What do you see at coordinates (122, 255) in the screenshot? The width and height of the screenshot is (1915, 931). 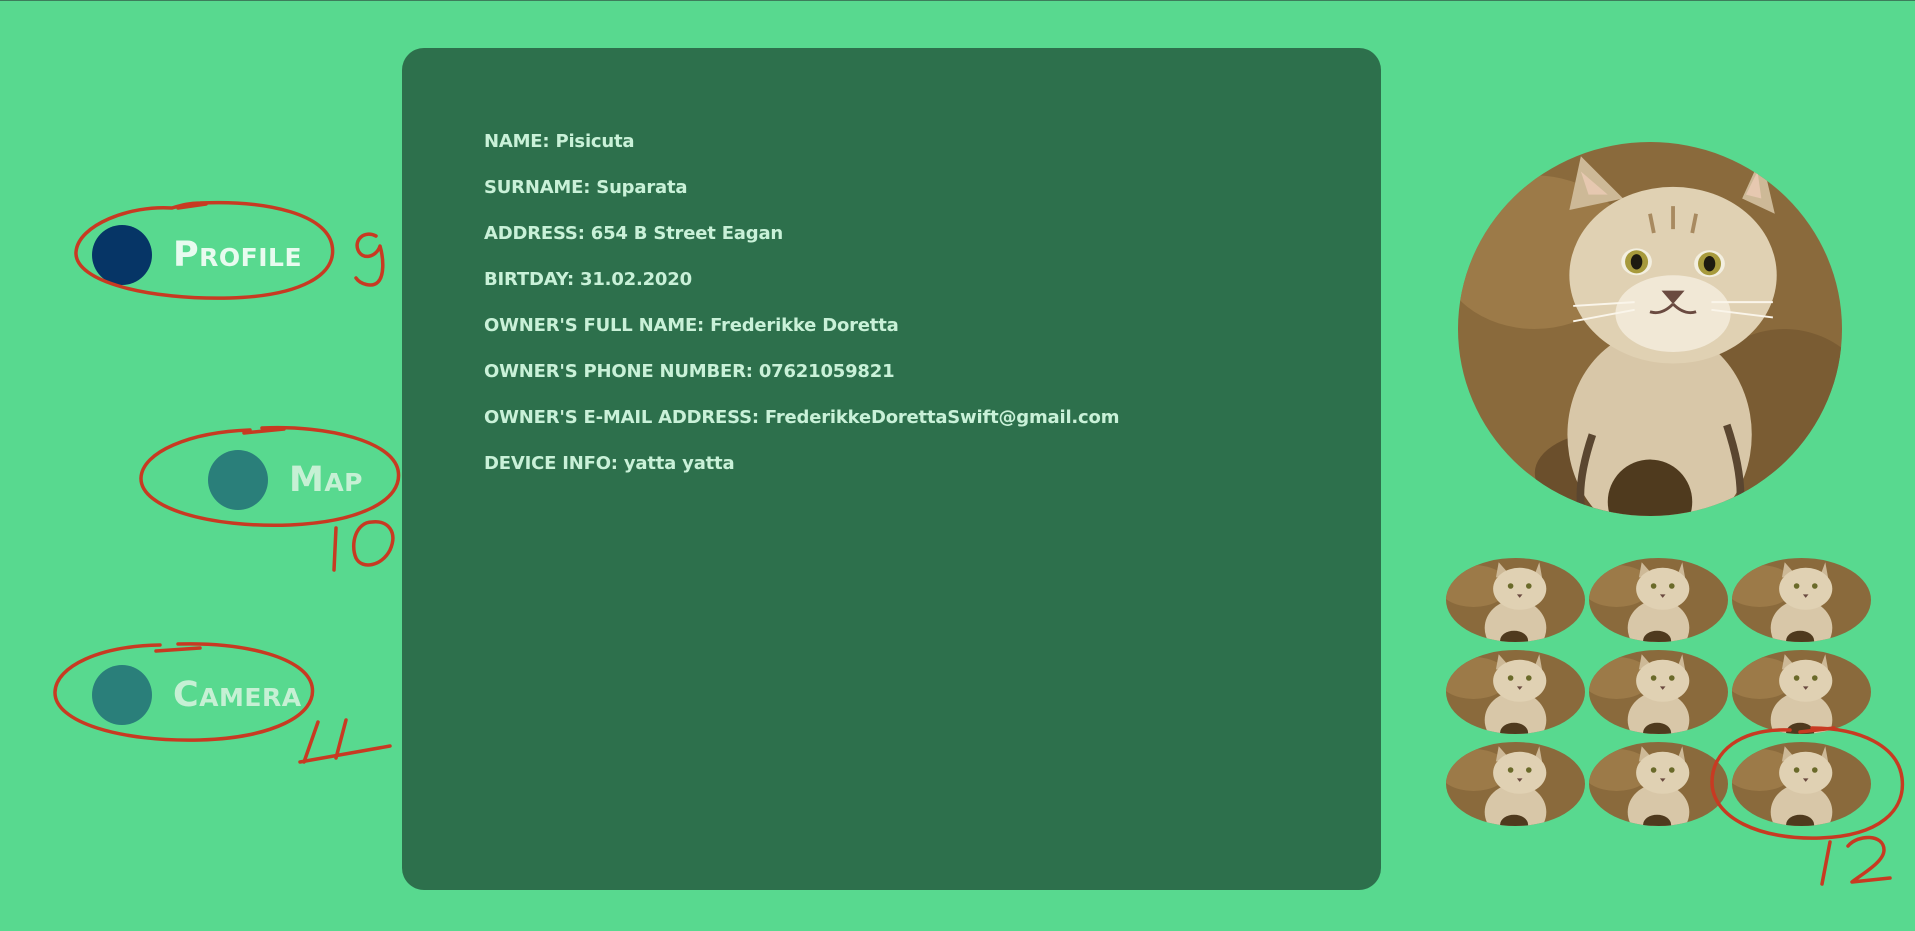 I see `profile-dot-icon` at bounding box center [122, 255].